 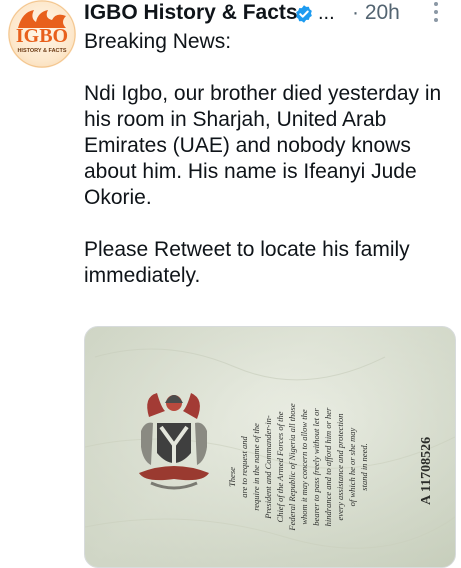 I want to click on tweet-paragraph-1: Breaking News:, so click(x=158, y=41).